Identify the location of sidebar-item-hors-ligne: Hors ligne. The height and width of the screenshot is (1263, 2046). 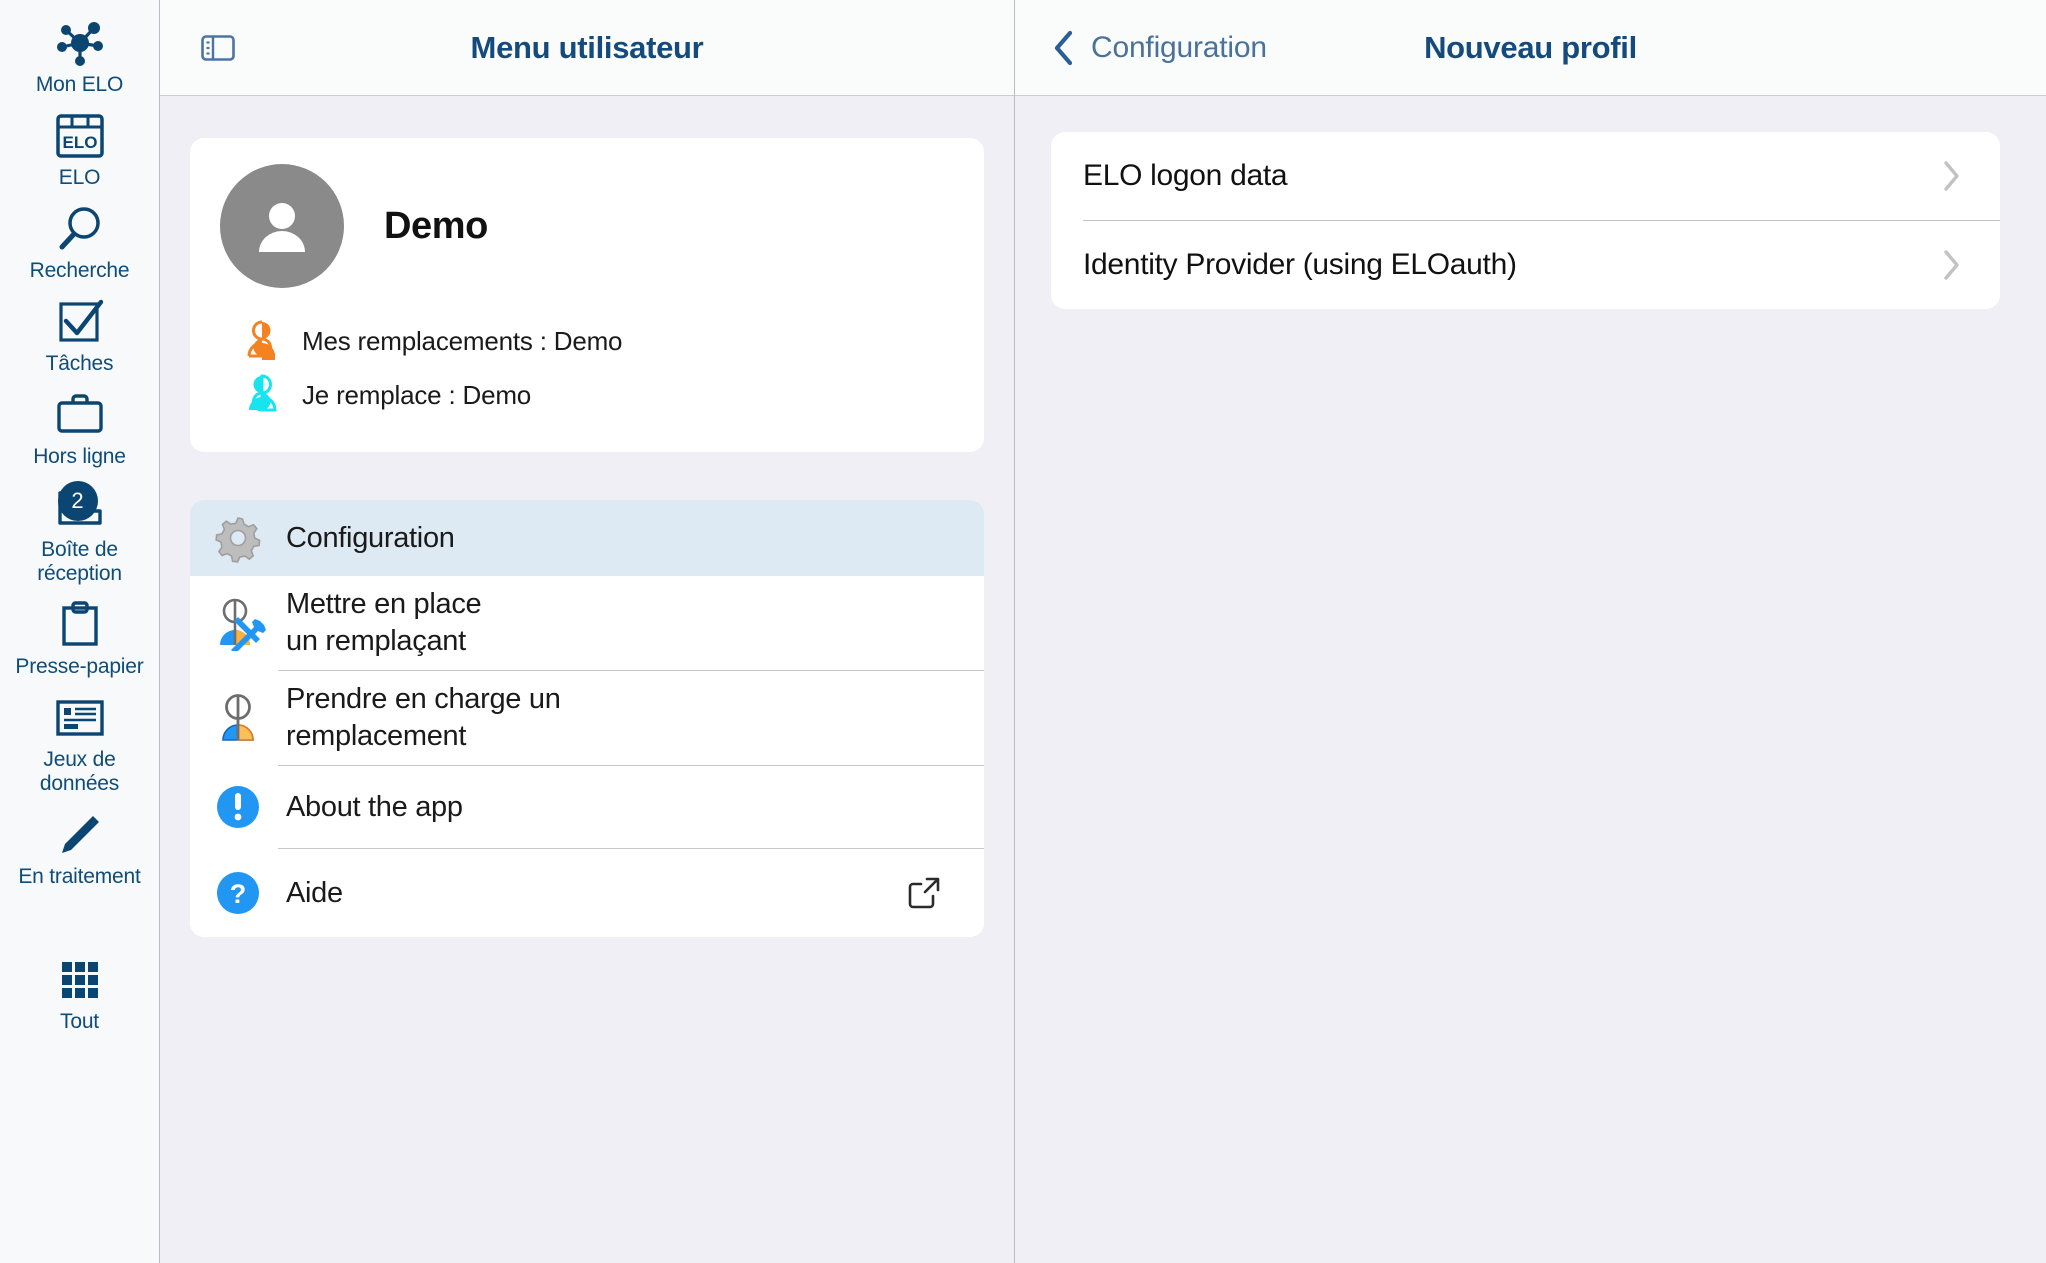
(79, 426).